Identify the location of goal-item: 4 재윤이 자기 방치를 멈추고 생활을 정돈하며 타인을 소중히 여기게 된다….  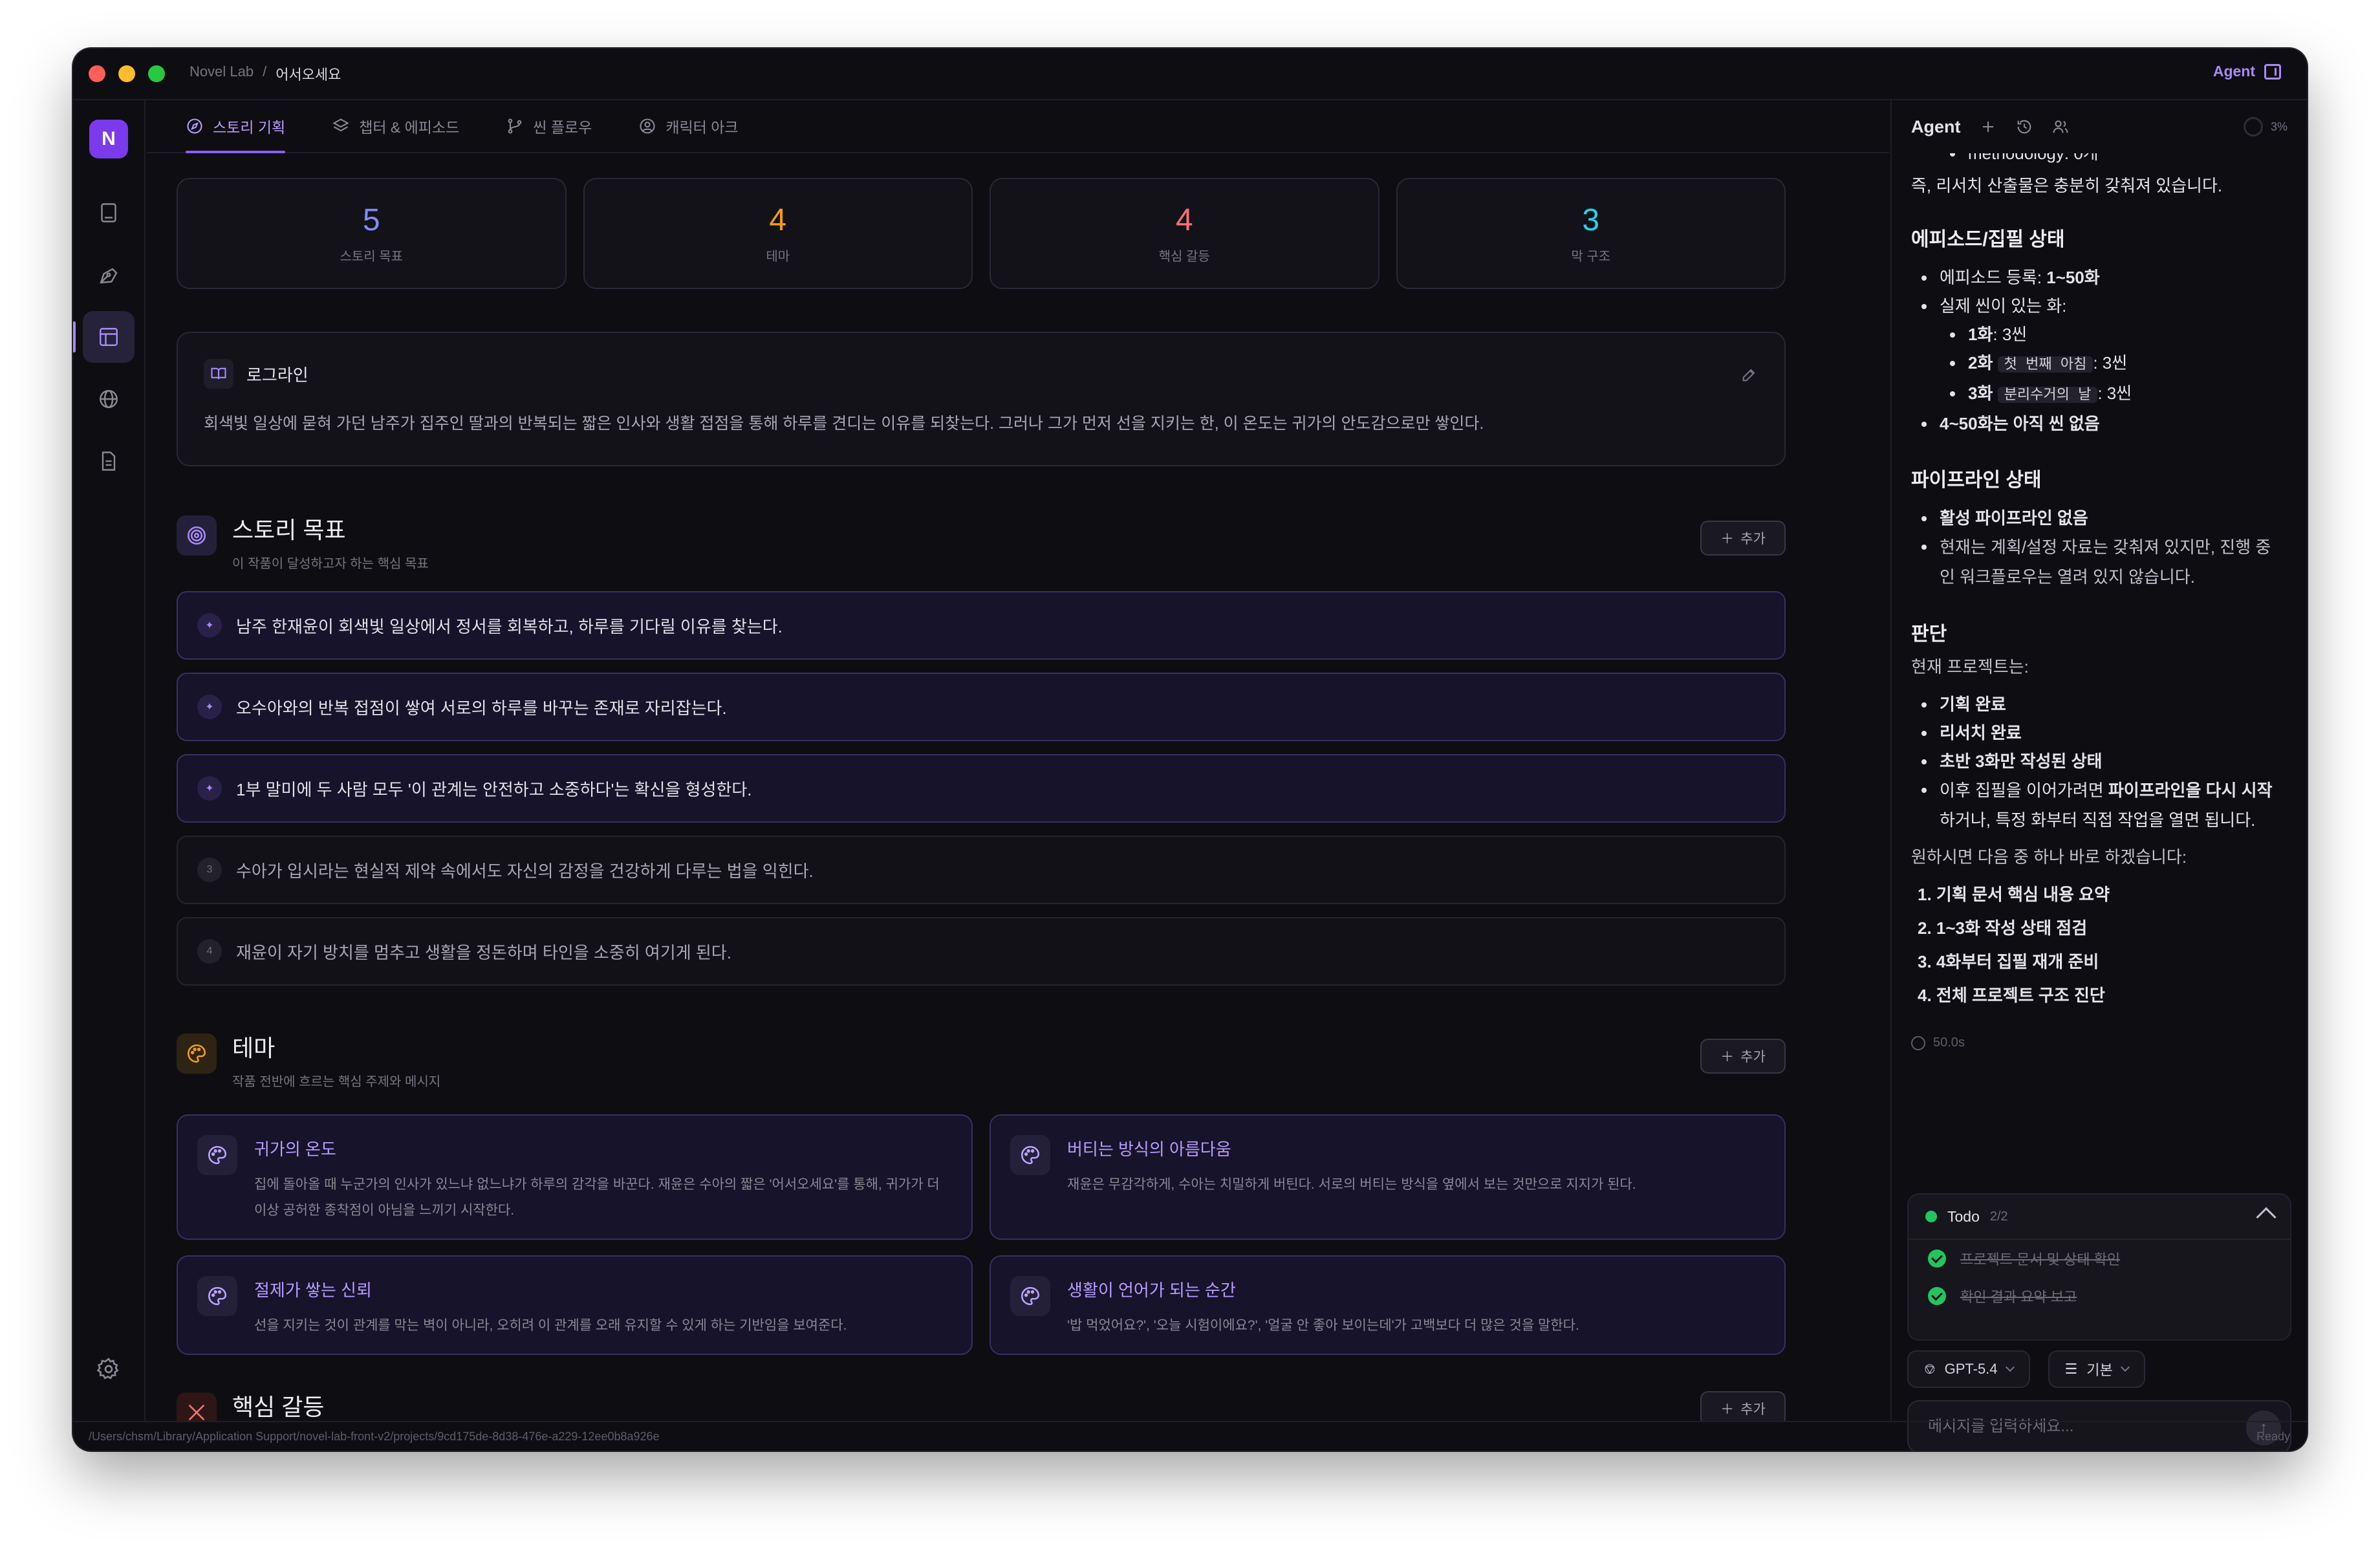
(981, 951).